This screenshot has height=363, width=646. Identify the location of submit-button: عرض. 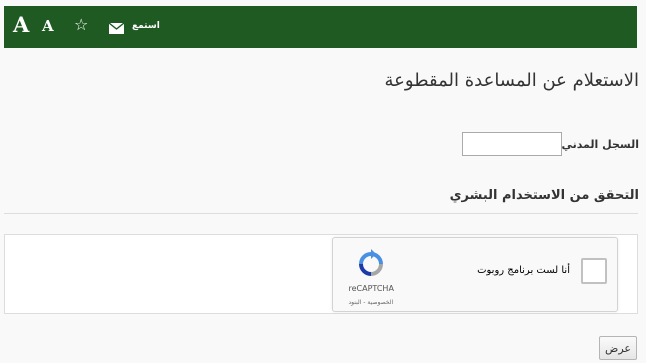
(618, 348).